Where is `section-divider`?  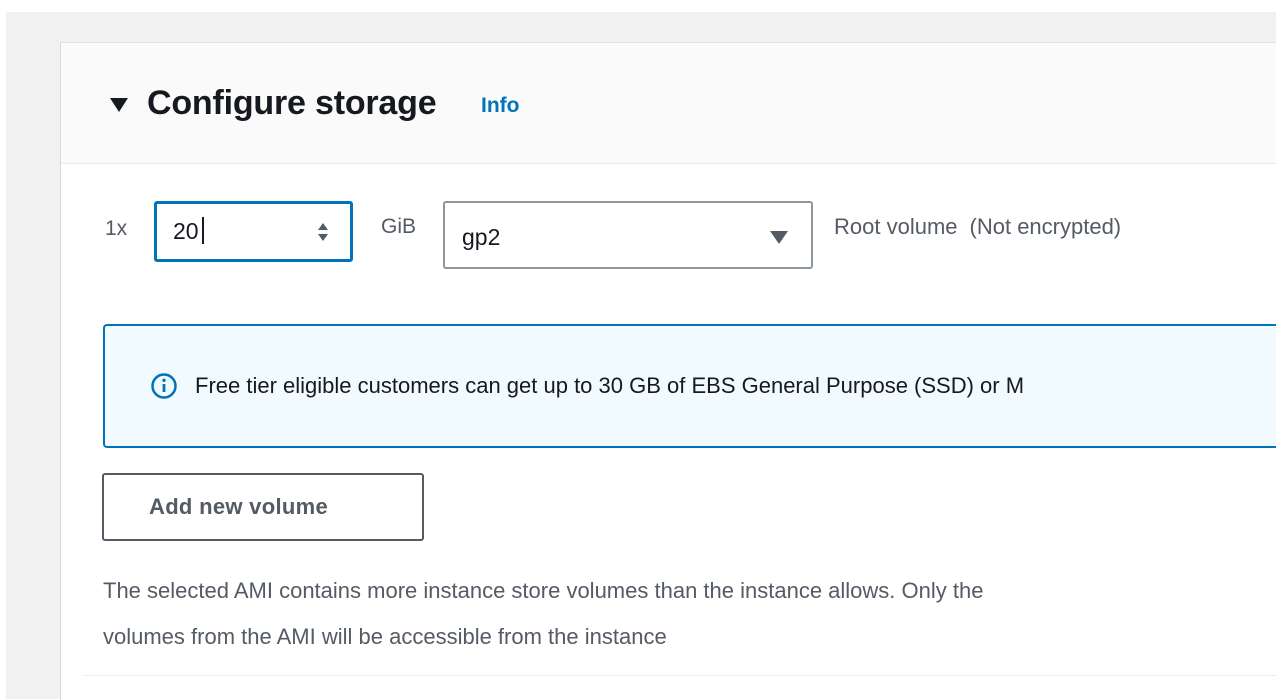
section-divider is located at coordinates (679, 675).